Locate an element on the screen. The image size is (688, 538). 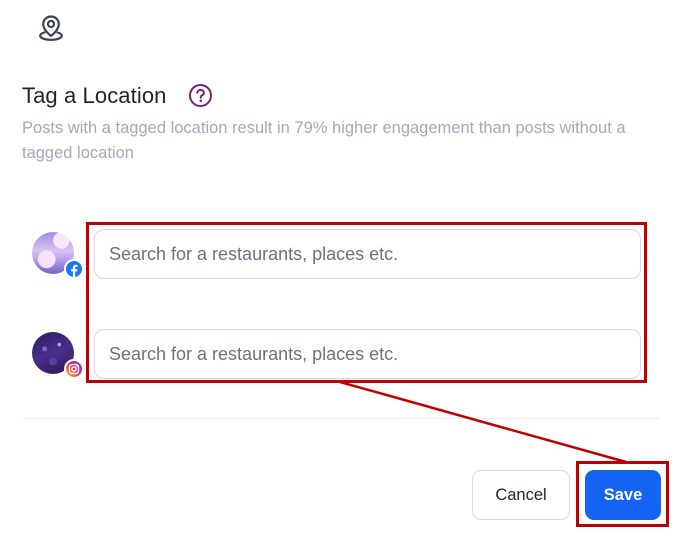
save-button: Save is located at coordinates (623, 495).